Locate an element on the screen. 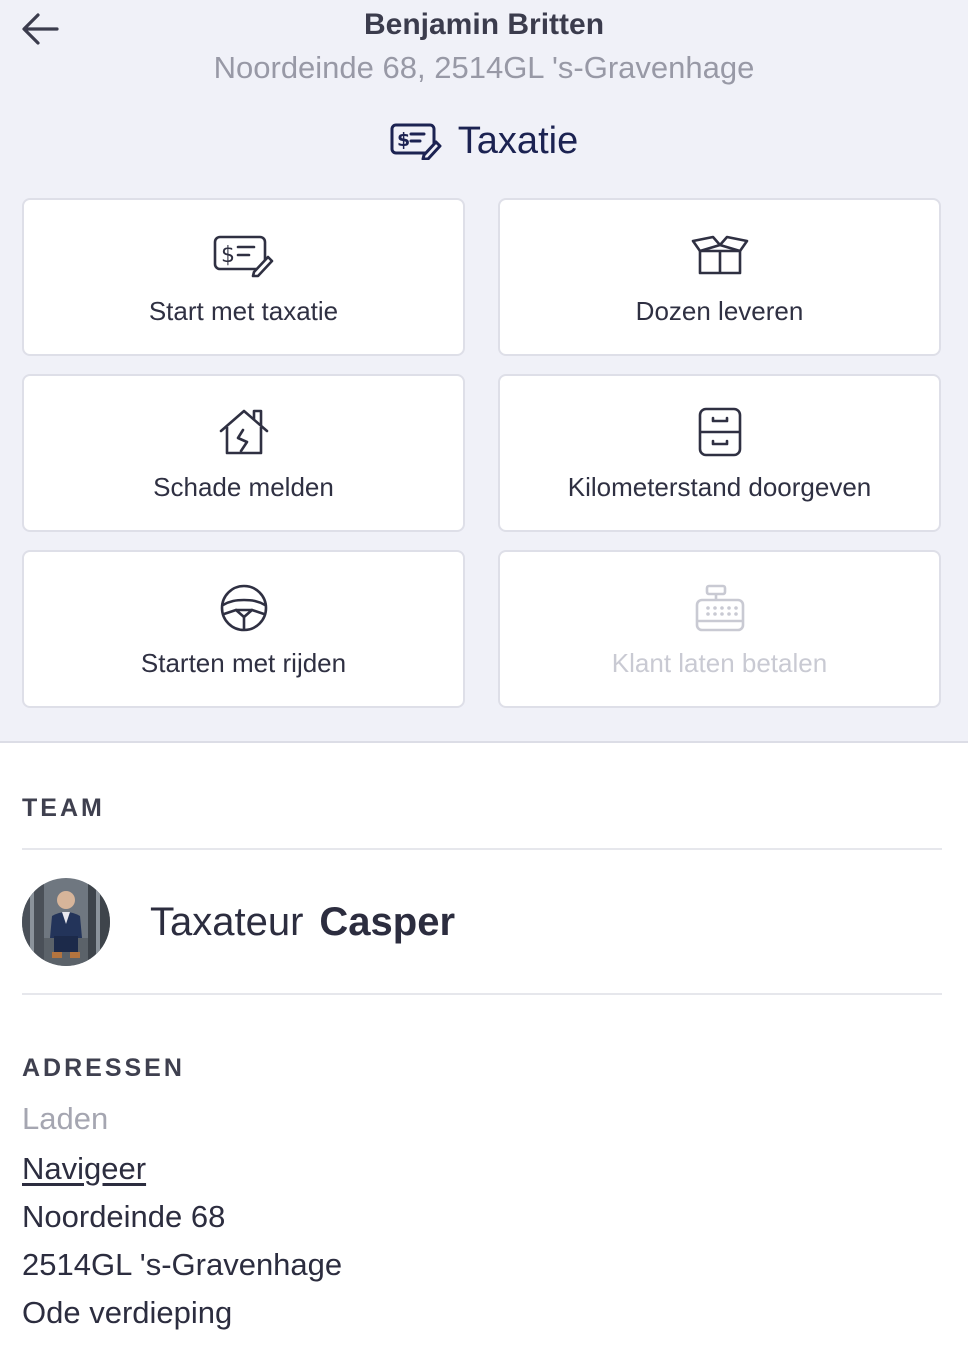  broken-house-icon is located at coordinates (243, 432).